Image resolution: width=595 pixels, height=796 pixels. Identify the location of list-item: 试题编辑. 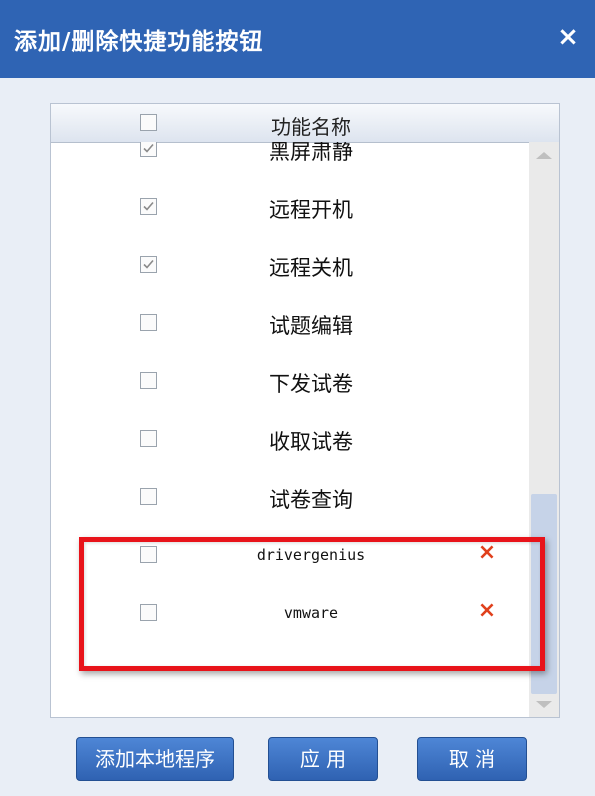
(289, 323).